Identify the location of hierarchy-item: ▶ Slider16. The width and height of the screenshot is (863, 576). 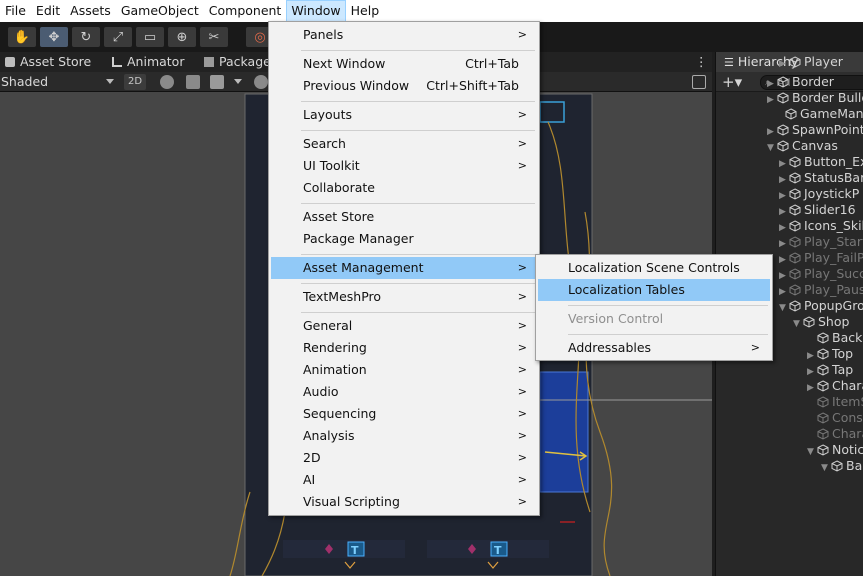
(817, 210).